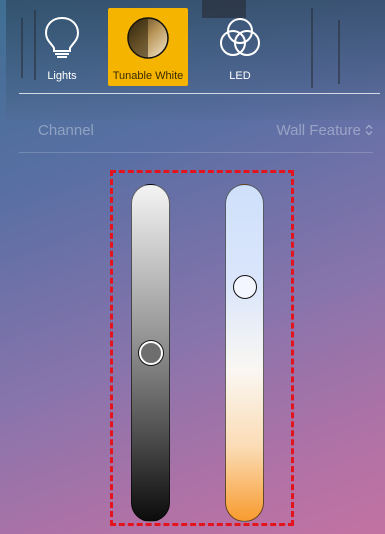 The height and width of the screenshot is (534, 385). I want to click on channel-label: Channel, so click(66, 130).